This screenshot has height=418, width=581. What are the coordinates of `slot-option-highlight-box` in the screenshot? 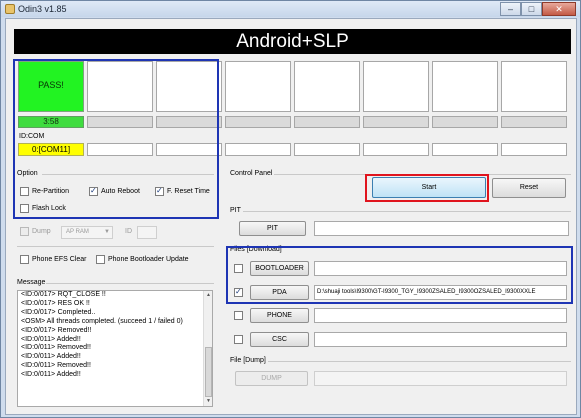 It's located at (116, 139).